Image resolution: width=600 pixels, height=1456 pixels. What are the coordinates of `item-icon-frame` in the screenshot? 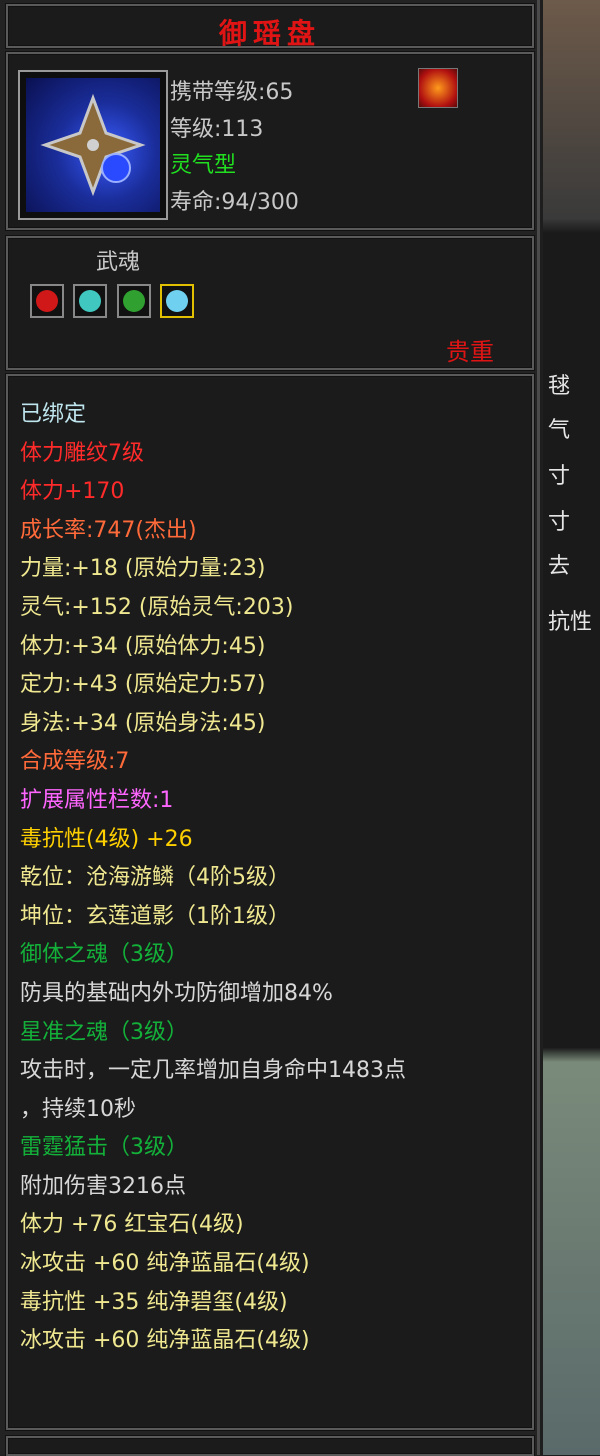 It's located at (93, 145).